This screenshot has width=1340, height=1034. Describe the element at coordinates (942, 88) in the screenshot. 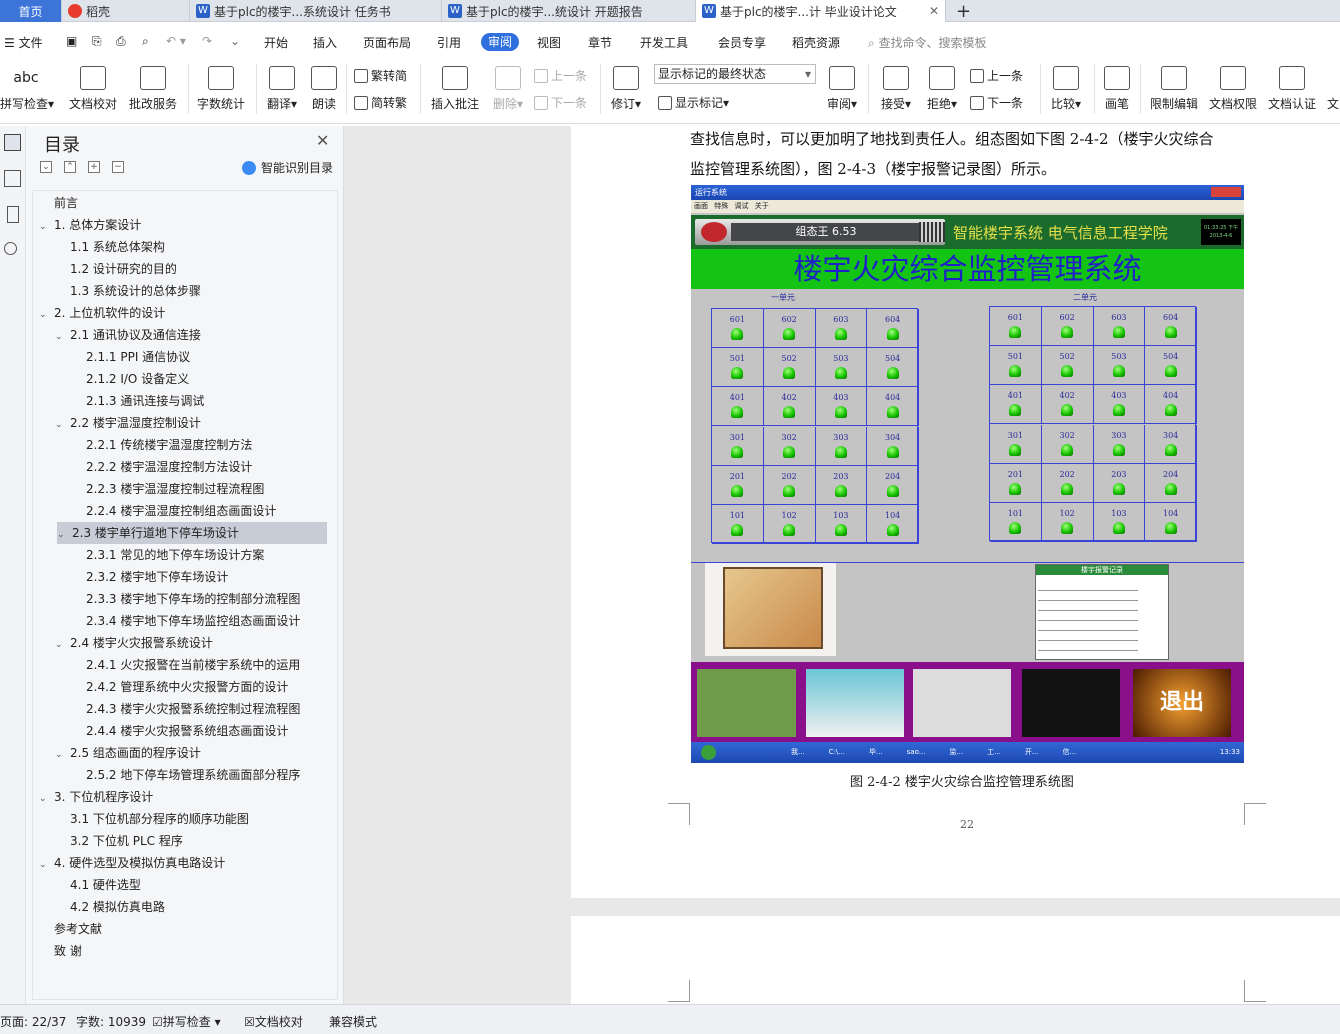

I see `reject-button: 拒绝▾` at that location.